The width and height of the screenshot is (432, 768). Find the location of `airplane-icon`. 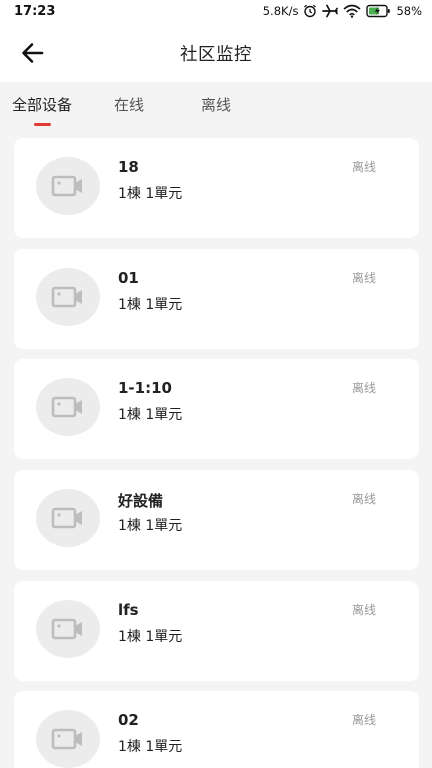

airplane-icon is located at coordinates (330, 11).